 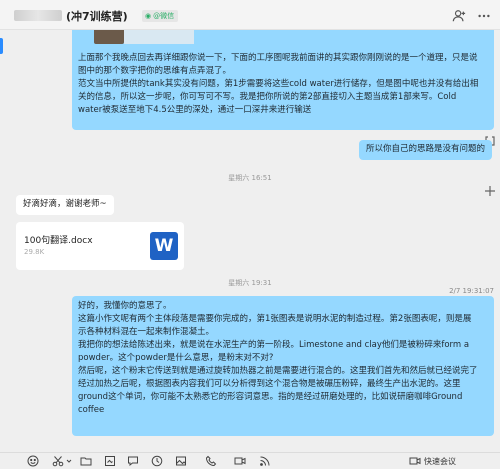 I want to click on add-member-icon, so click(x=459, y=16).